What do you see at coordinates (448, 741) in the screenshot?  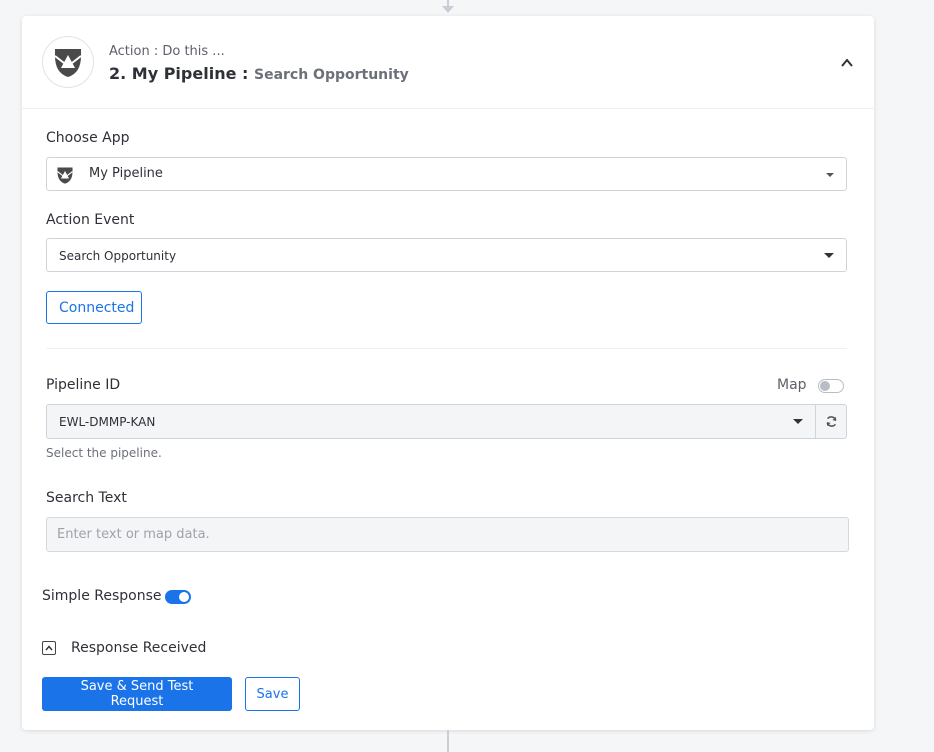 I see `flow-connector-bottom` at bounding box center [448, 741].